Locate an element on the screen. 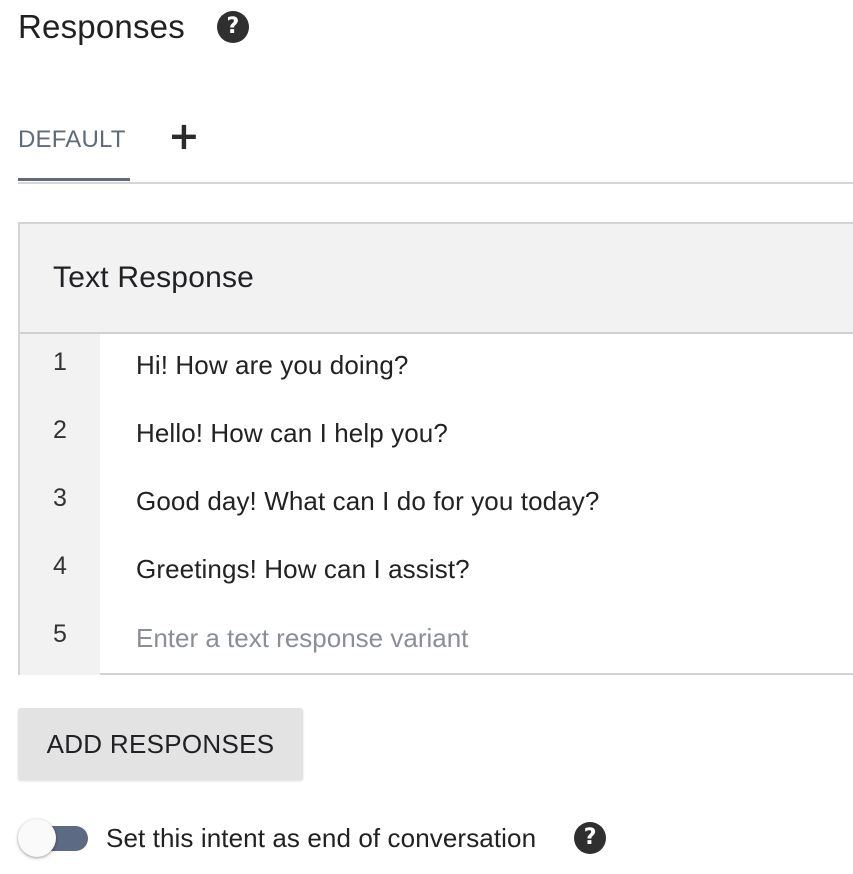 Image resolution: width=853 pixels, height=874 pixels. text-response-title: Text Response is located at coordinates (154, 277).